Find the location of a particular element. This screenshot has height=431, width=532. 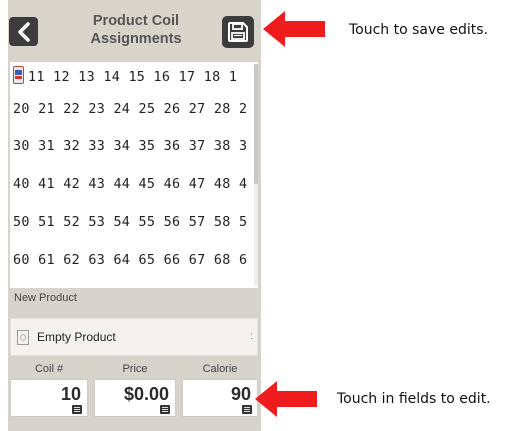

grid-row: 60 61 62 63 64 65 66 67 68 6 is located at coordinates (133, 263).